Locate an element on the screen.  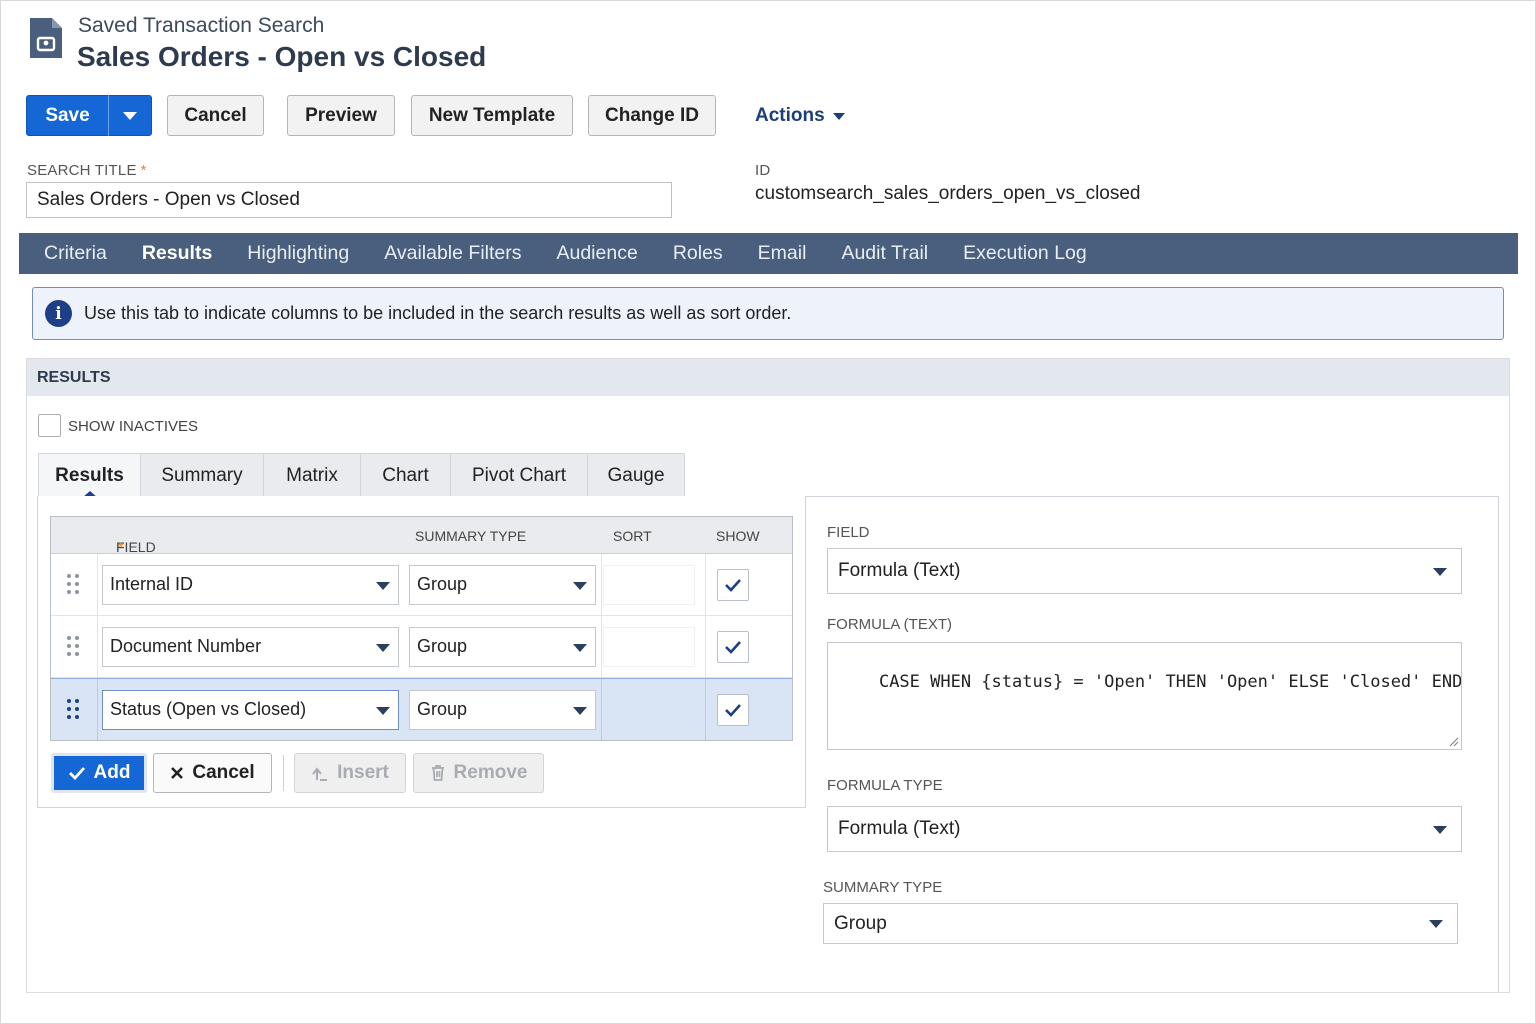
button-group-divider is located at coordinates (283, 773).